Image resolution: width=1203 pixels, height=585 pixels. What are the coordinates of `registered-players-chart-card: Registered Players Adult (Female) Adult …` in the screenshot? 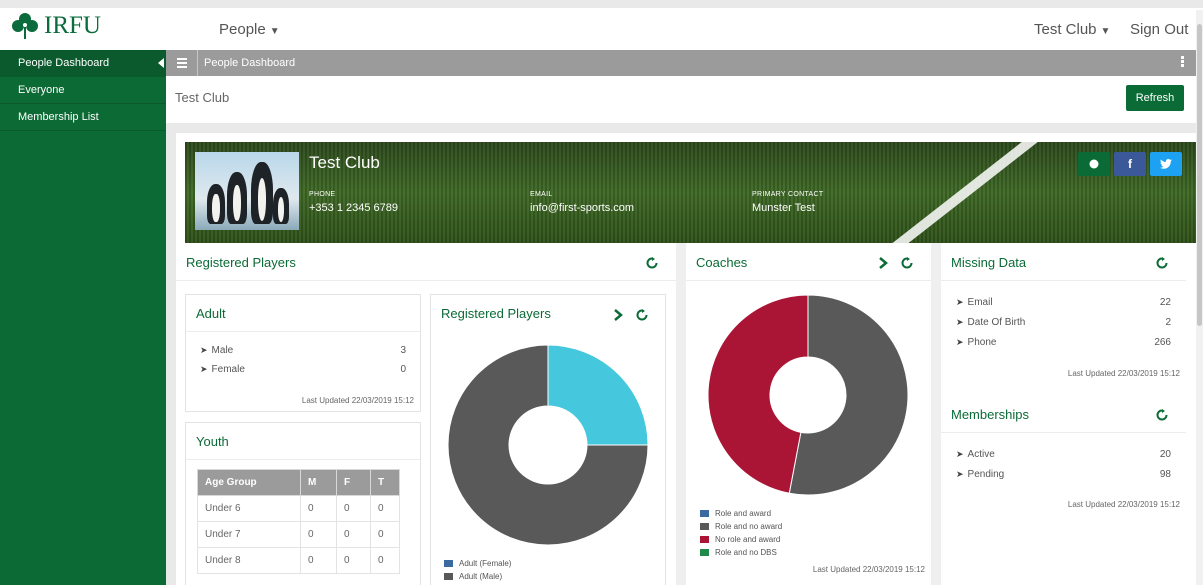 It's located at (548, 439).